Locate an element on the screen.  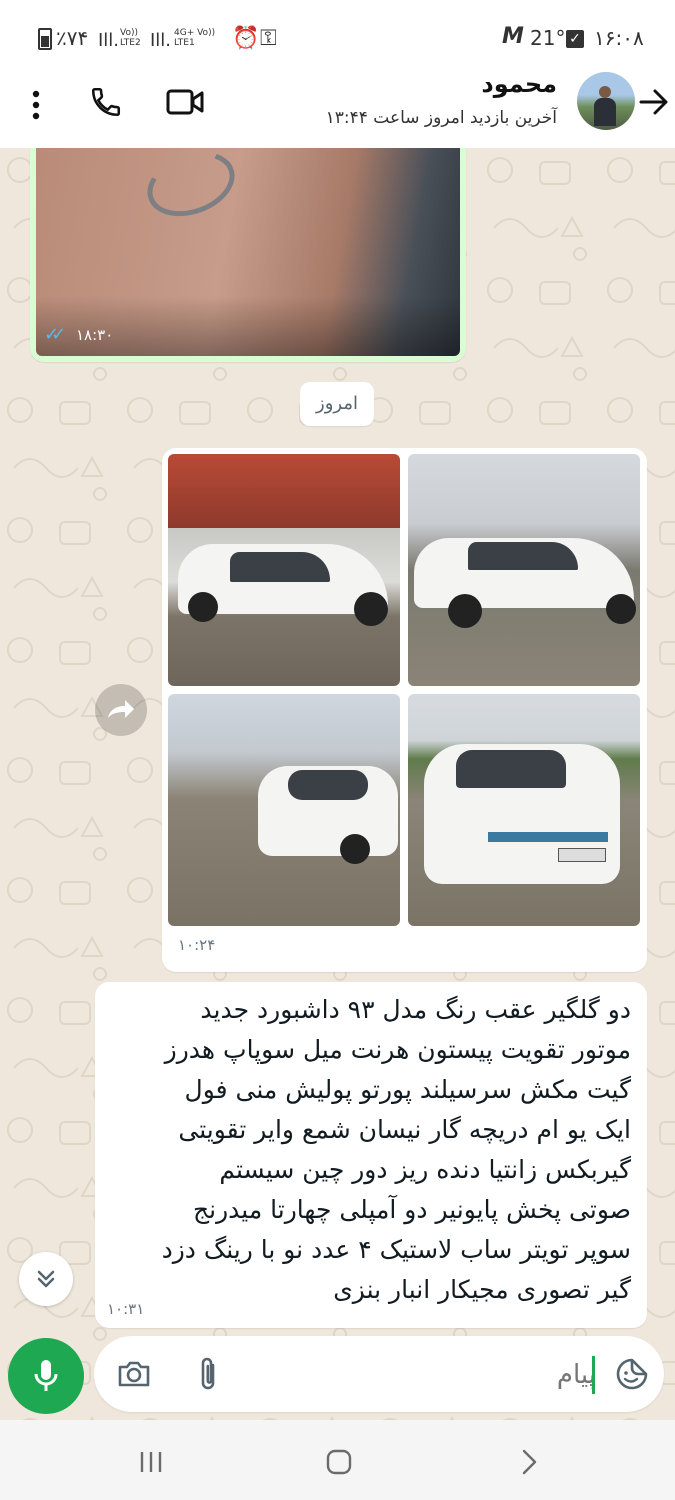
key-icon: ⚿ is located at coordinates (268, 38).